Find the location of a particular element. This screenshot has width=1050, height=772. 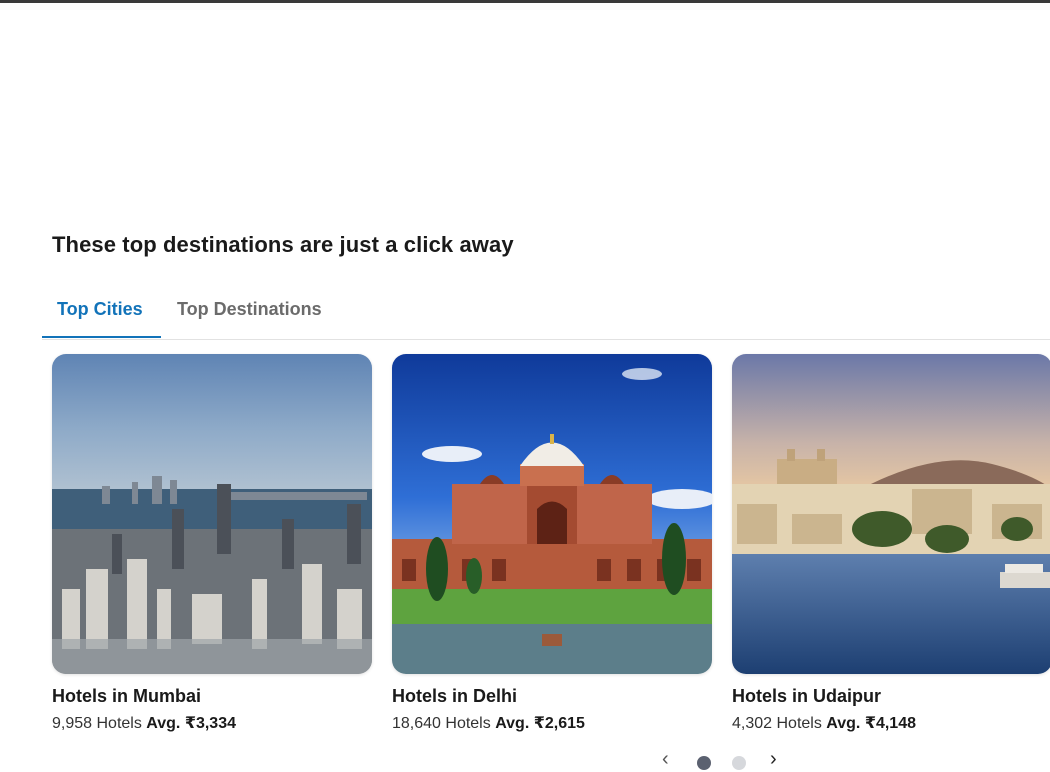

mumbai-skyline-image is located at coordinates (212, 514).